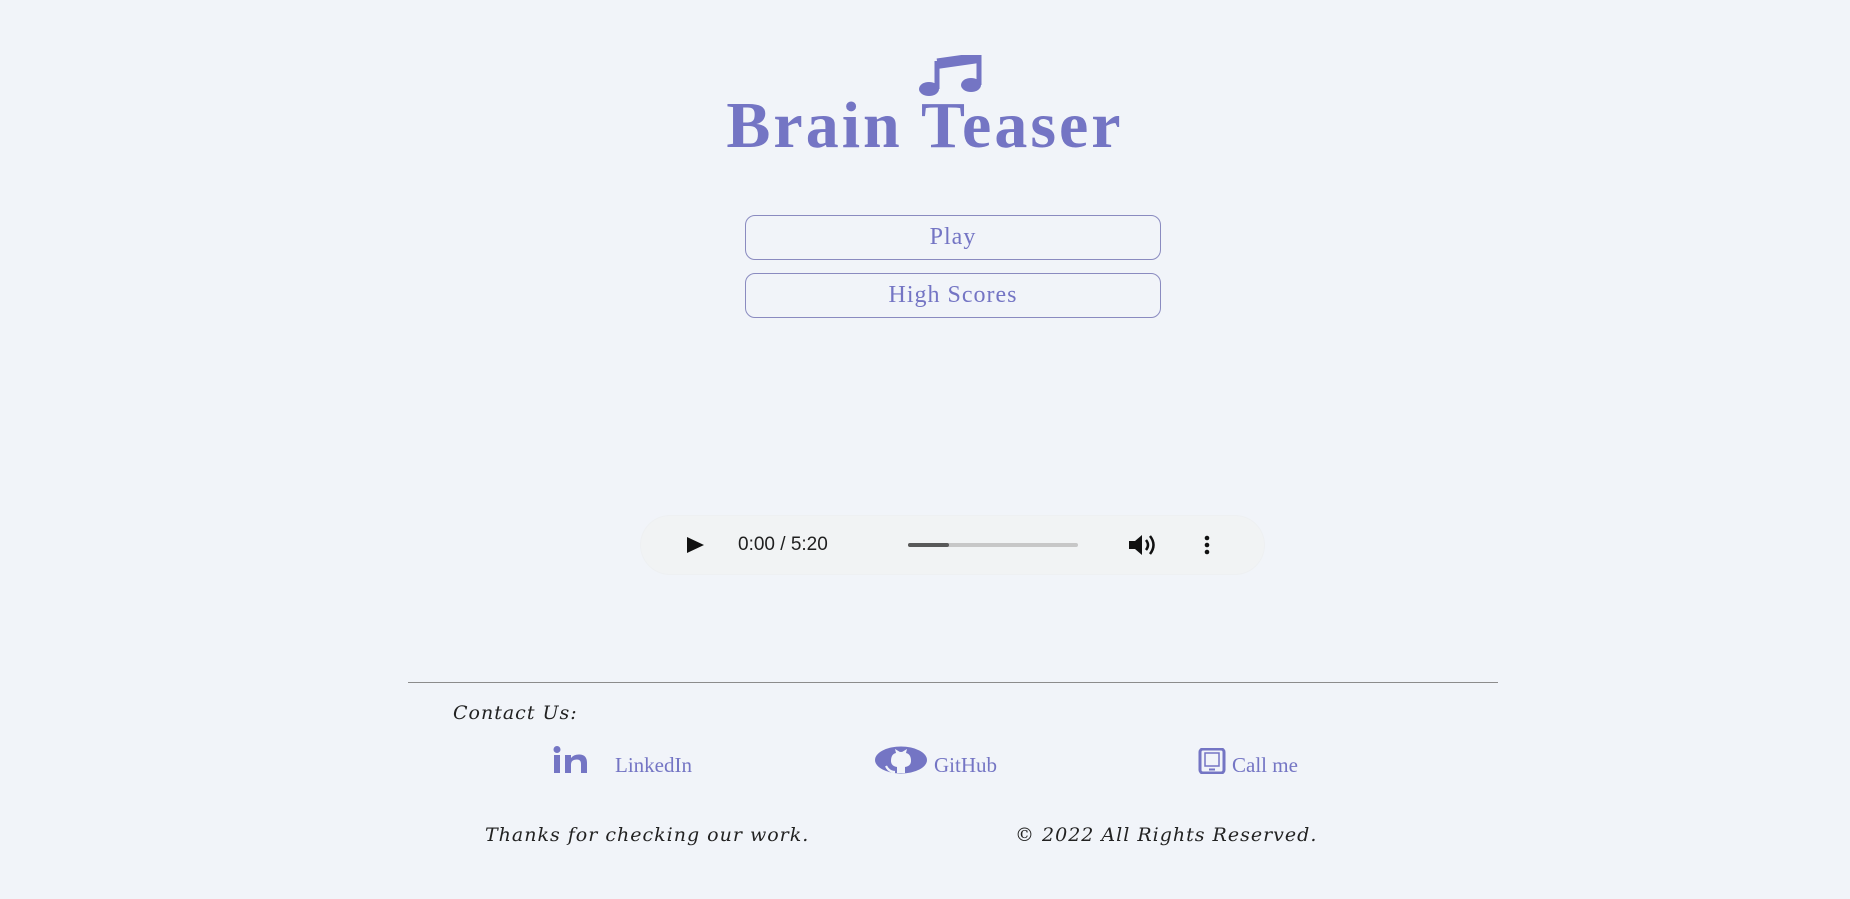 Image resolution: width=1850 pixels, height=899 pixels. I want to click on play-button: Play, so click(953, 237).